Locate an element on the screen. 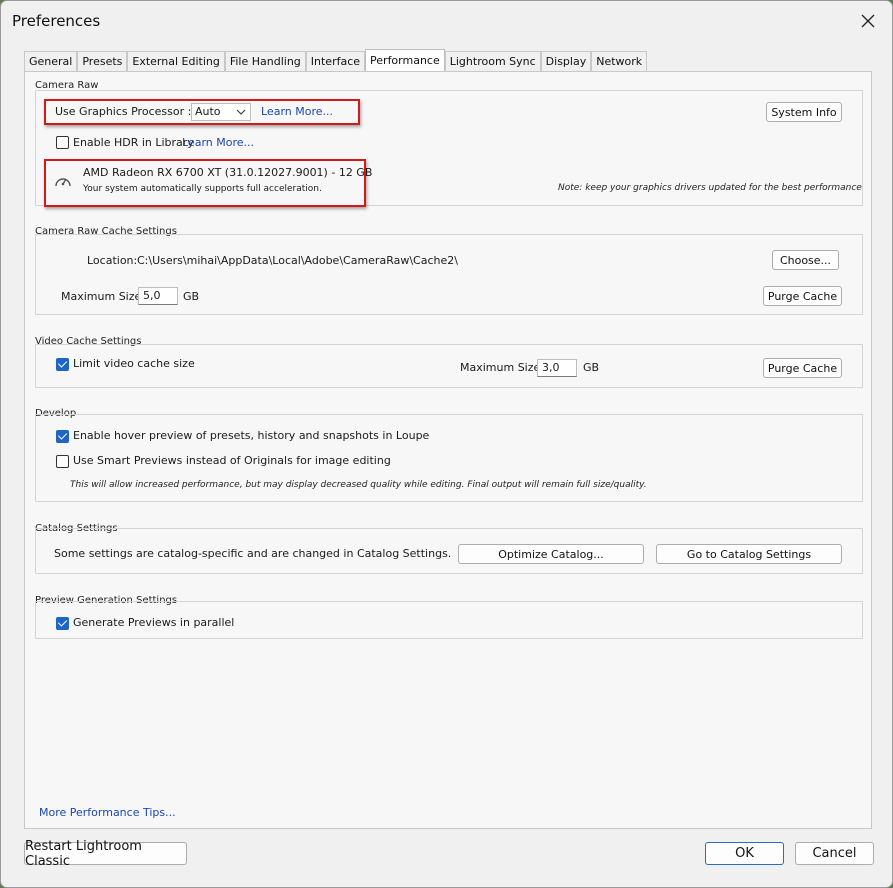  system-info-button: System Info is located at coordinates (804, 112).